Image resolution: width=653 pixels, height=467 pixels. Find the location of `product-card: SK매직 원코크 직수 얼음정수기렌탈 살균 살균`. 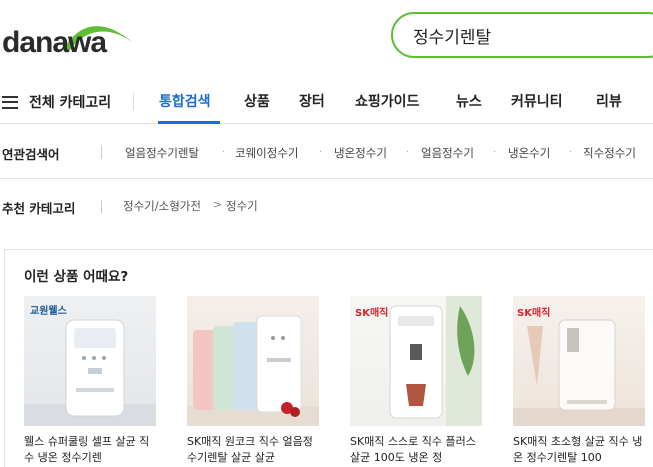

product-card: SK매직 원코크 직수 얼음정수기렌탈 살균 살균 is located at coordinates (253, 381).